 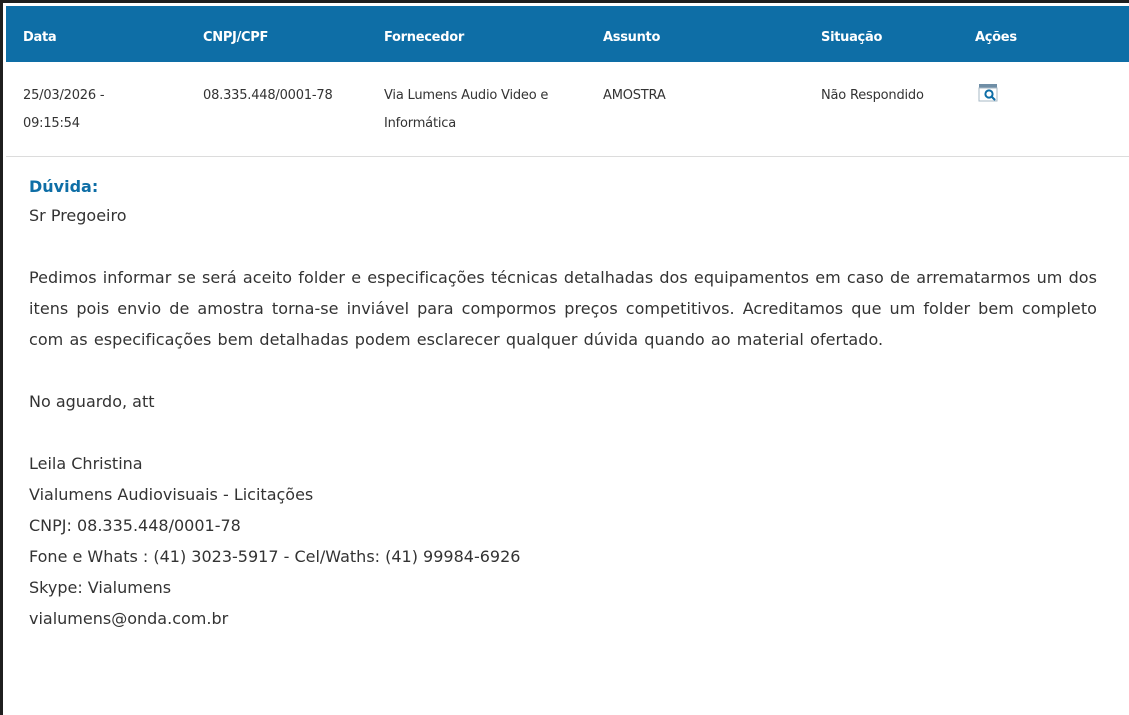 What do you see at coordinates (989, 93) in the screenshot?
I see `search-document-icon` at bounding box center [989, 93].